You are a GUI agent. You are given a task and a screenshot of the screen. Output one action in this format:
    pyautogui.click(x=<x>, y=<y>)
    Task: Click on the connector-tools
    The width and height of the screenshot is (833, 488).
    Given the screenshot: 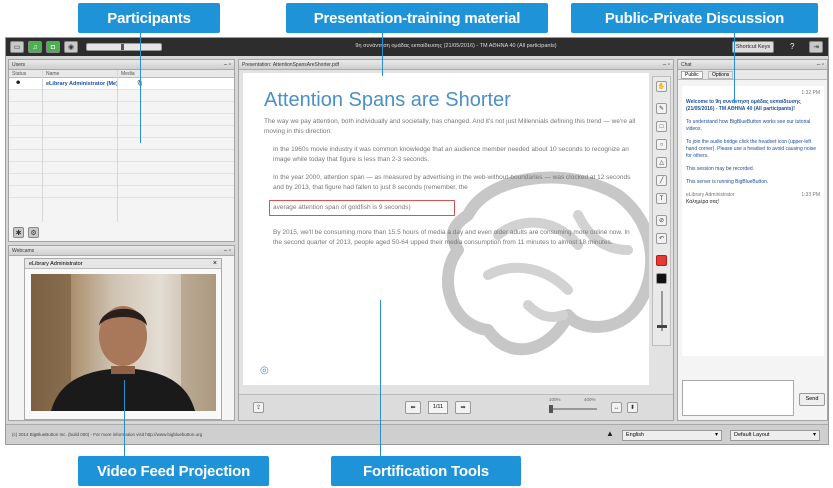 What is the action you would take?
    pyautogui.click(x=380, y=378)
    